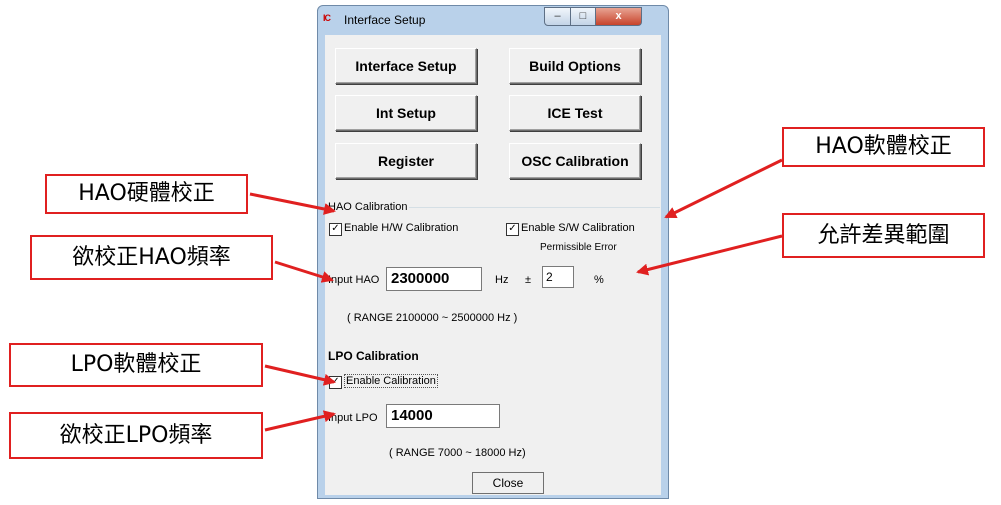 The image size is (1001, 505). What do you see at coordinates (723, 188) in the screenshot?
I see `arrow-hao-sw` at bounding box center [723, 188].